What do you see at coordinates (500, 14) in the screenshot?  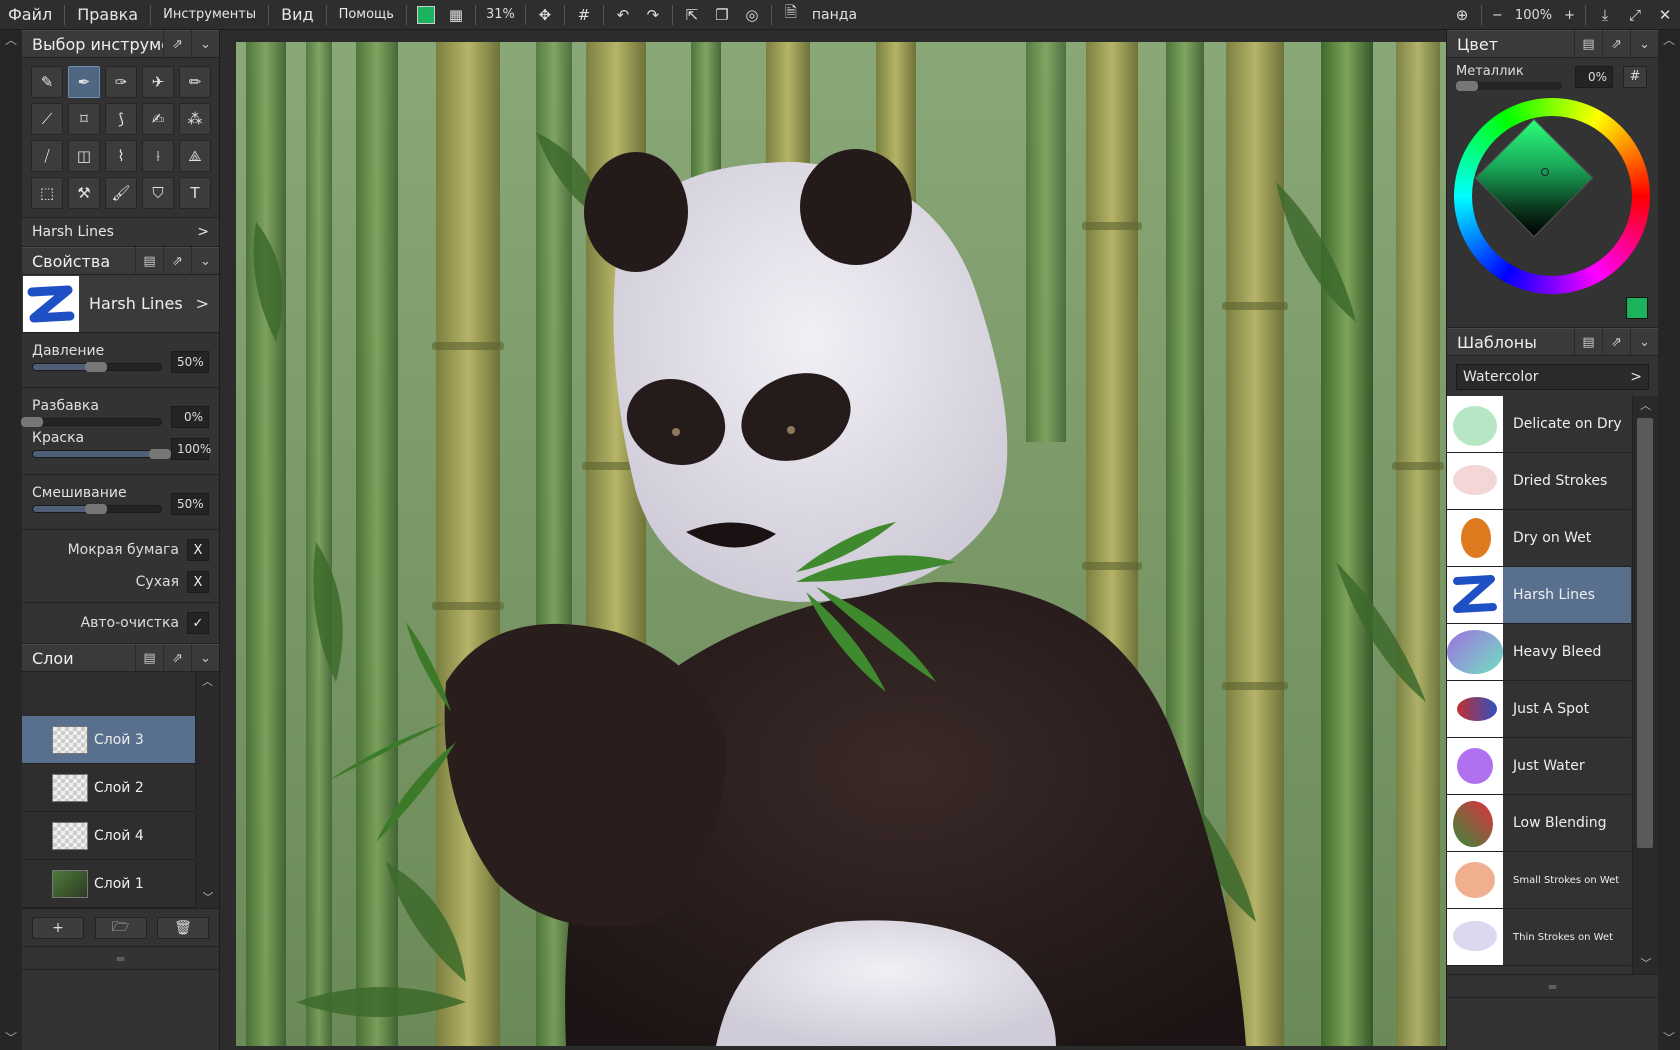 I see `zoom-readout: 31%` at bounding box center [500, 14].